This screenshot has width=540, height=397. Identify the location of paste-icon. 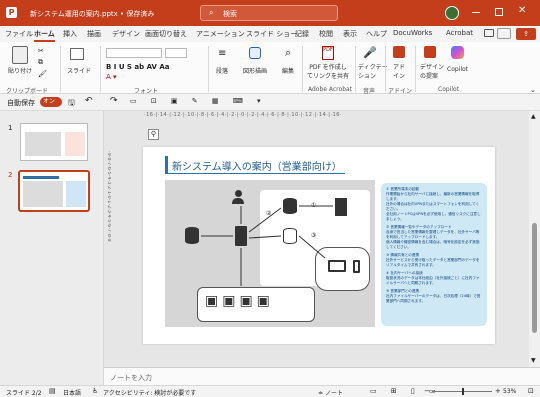
(20, 55).